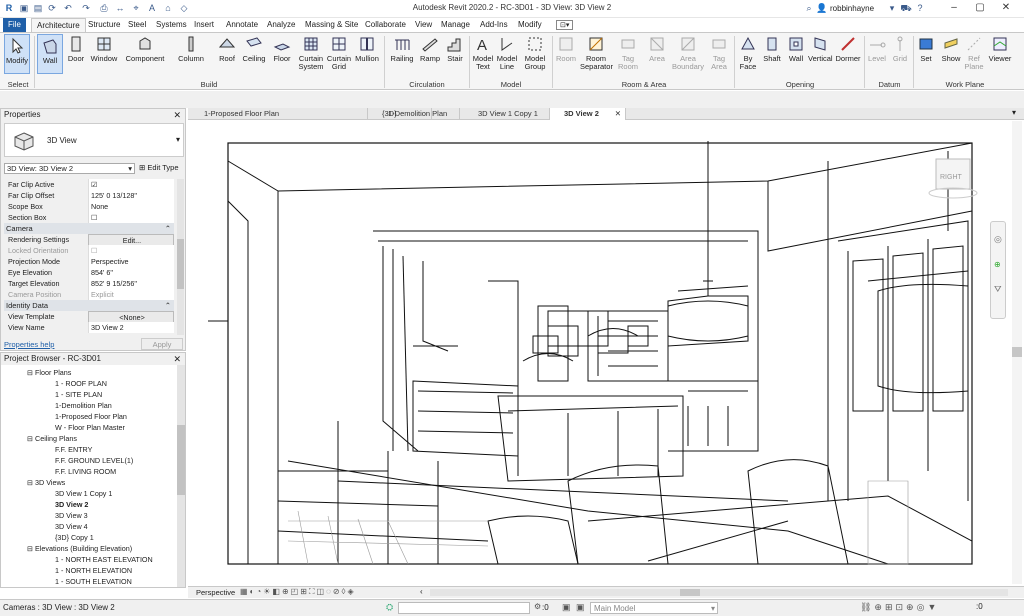 The image size is (1024, 616). What do you see at coordinates (89, 228) in the screenshot?
I see `section-camera: Camera ⌃` at bounding box center [89, 228].